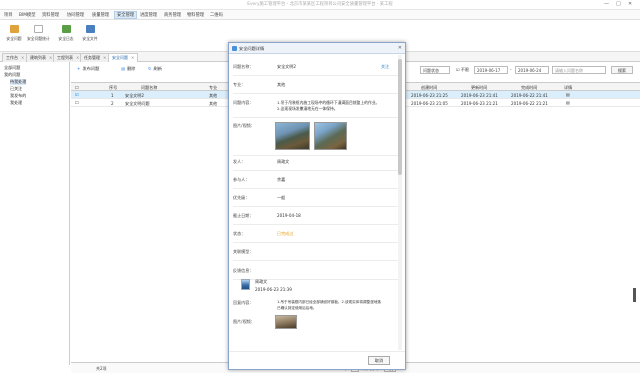 The image size is (640, 373). I want to click on date-from-input: 2019-06-17, so click(491, 70).